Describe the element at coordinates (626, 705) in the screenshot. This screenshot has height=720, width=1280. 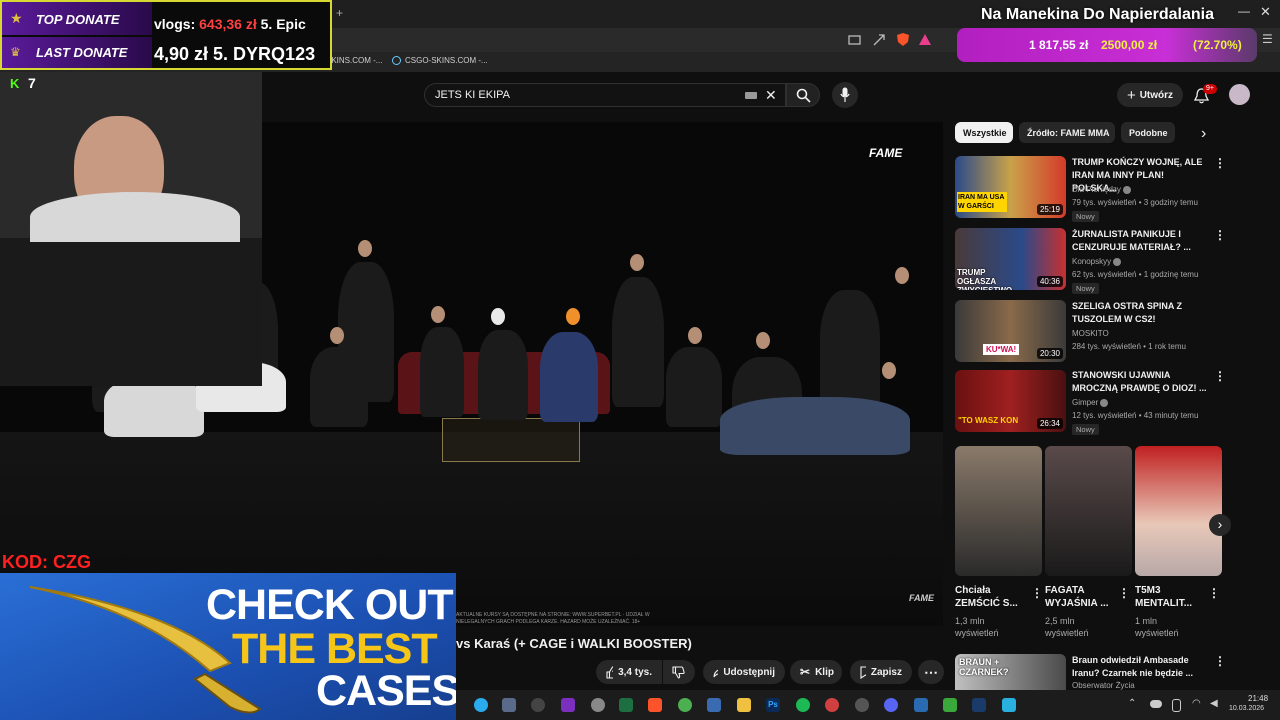
I see `excel-icon` at that location.